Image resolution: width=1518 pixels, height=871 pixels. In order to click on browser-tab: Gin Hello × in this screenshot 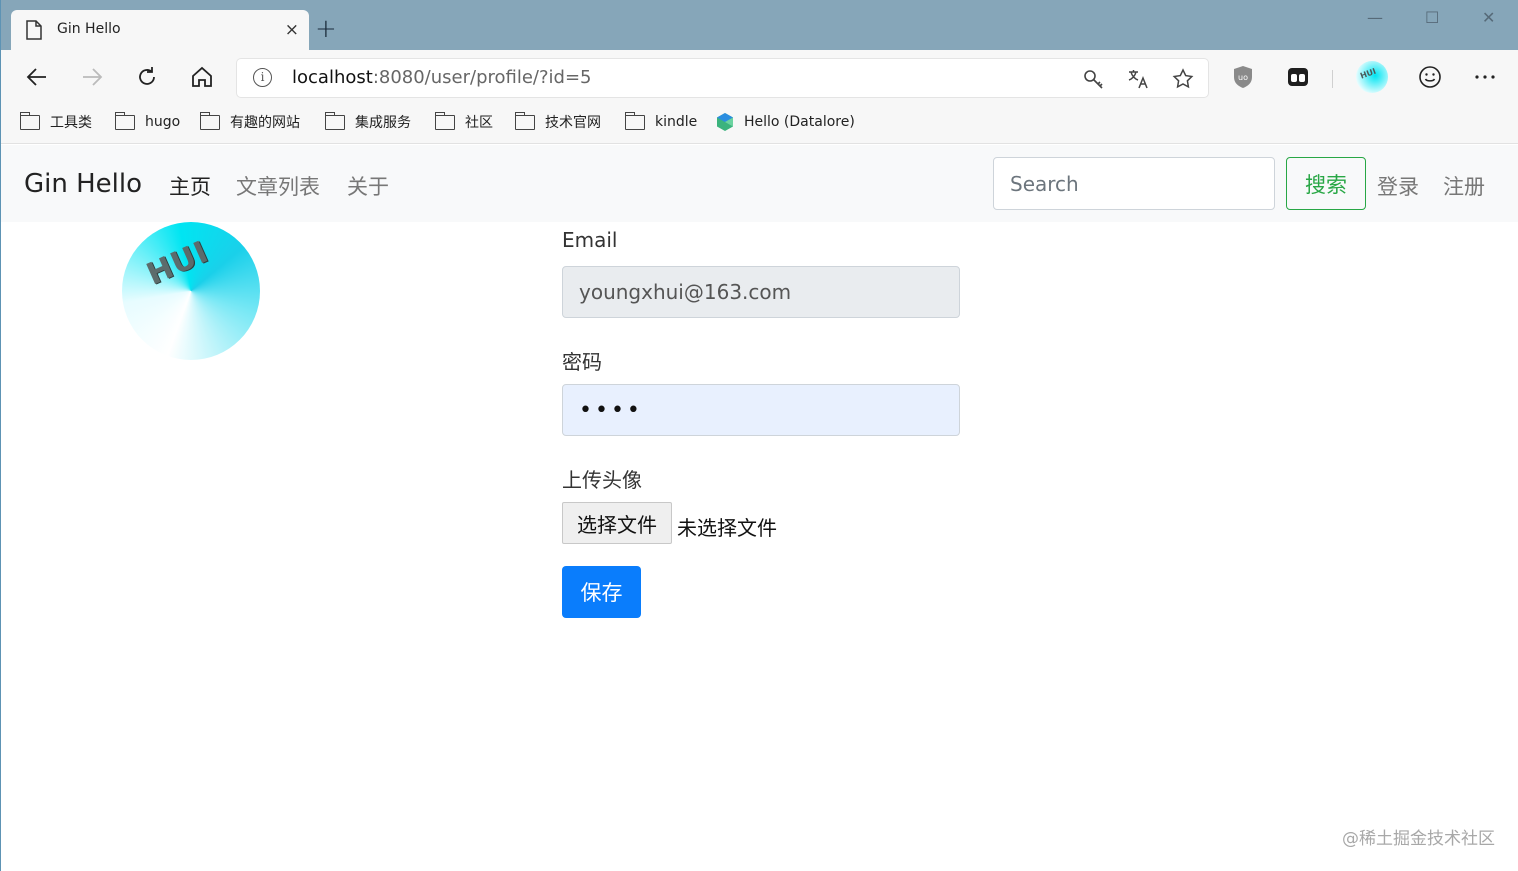, I will do `click(160, 30)`.